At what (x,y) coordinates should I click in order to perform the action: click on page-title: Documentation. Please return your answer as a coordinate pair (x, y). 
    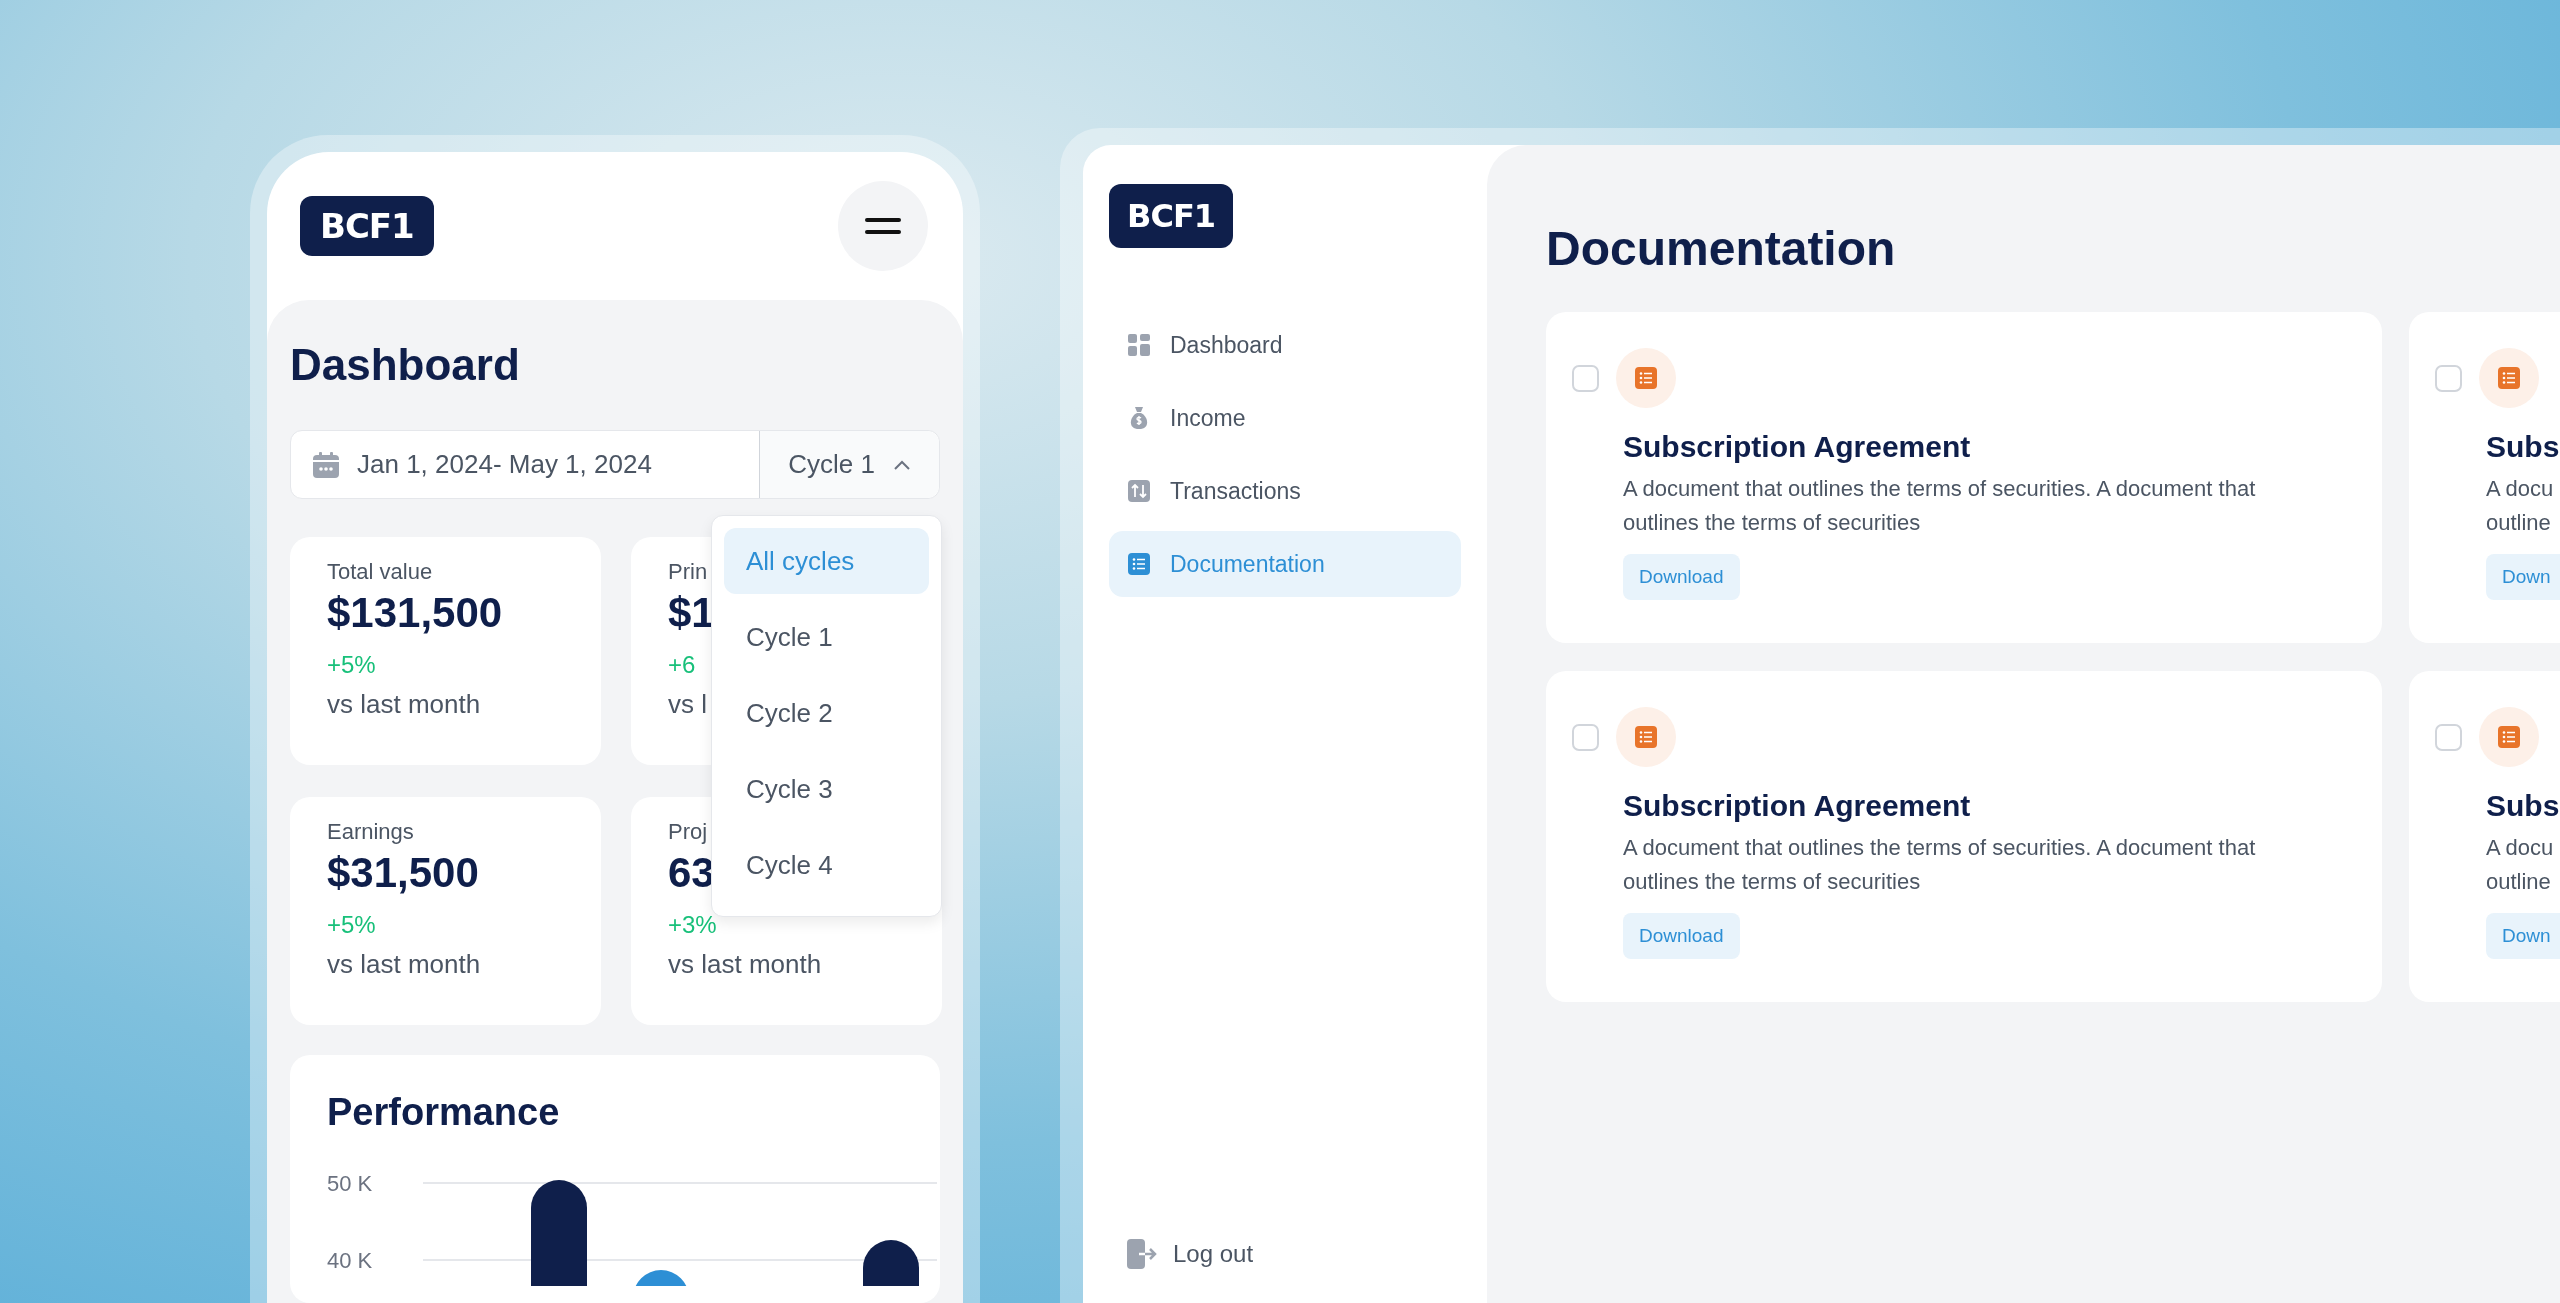
    Looking at the image, I should click on (1721, 248).